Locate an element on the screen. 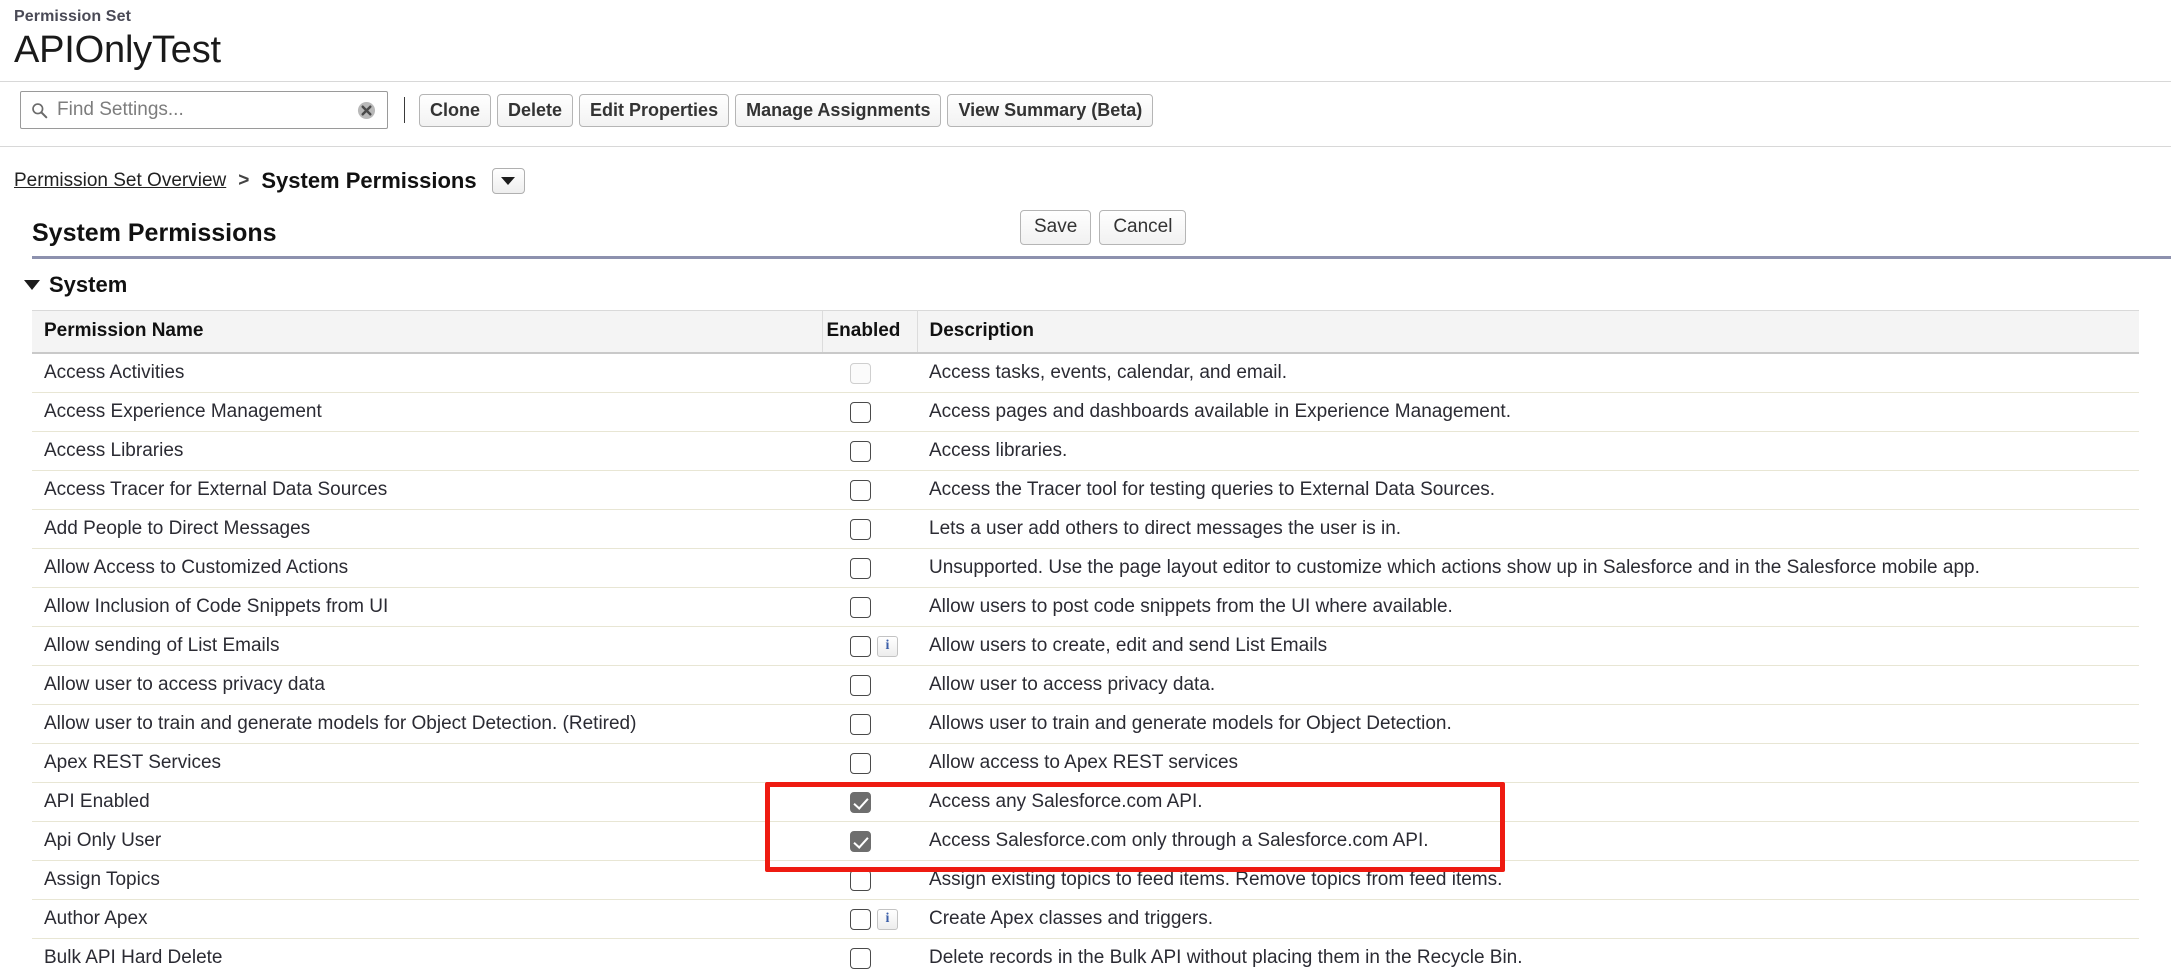 The image size is (2171, 972). breadcrumb-link-permission-set-overview: Permission Set Overview is located at coordinates (120, 181).